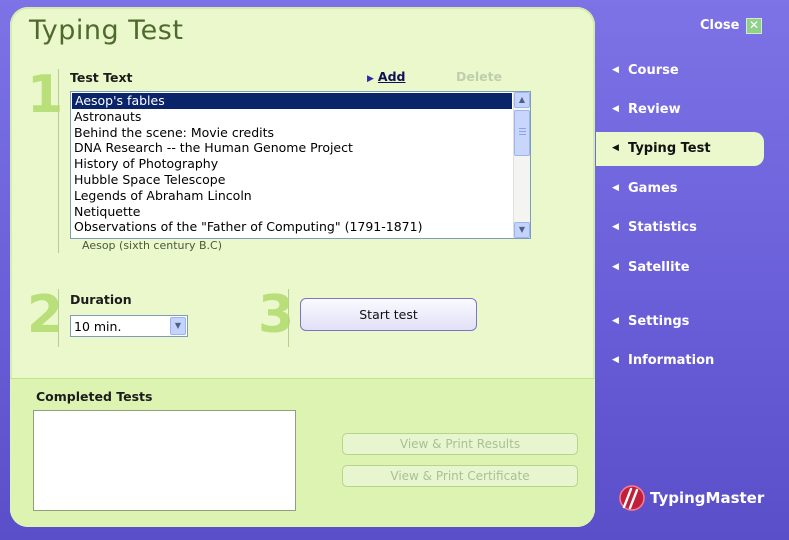 This screenshot has width=789, height=540. I want to click on nav-item-label: Statistics, so click(662, 227).